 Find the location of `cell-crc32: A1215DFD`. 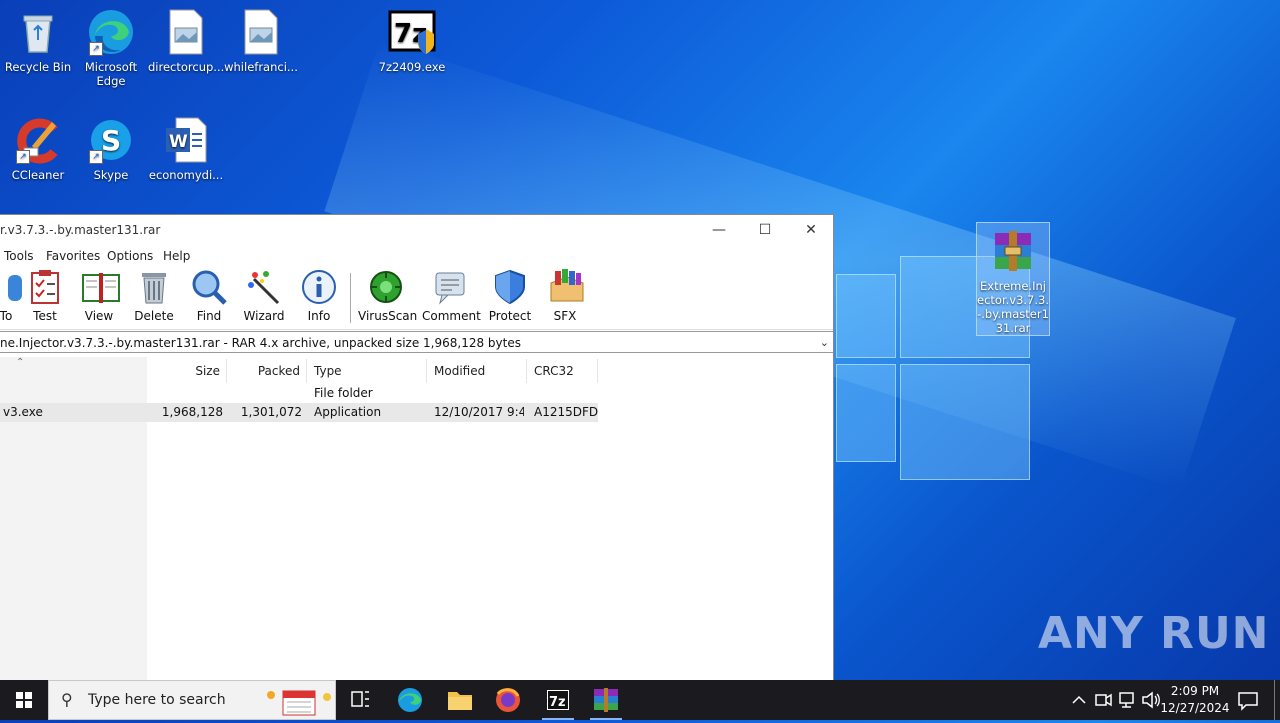

cell-crc32: A1215DFD is located at coordinates (566, 412).